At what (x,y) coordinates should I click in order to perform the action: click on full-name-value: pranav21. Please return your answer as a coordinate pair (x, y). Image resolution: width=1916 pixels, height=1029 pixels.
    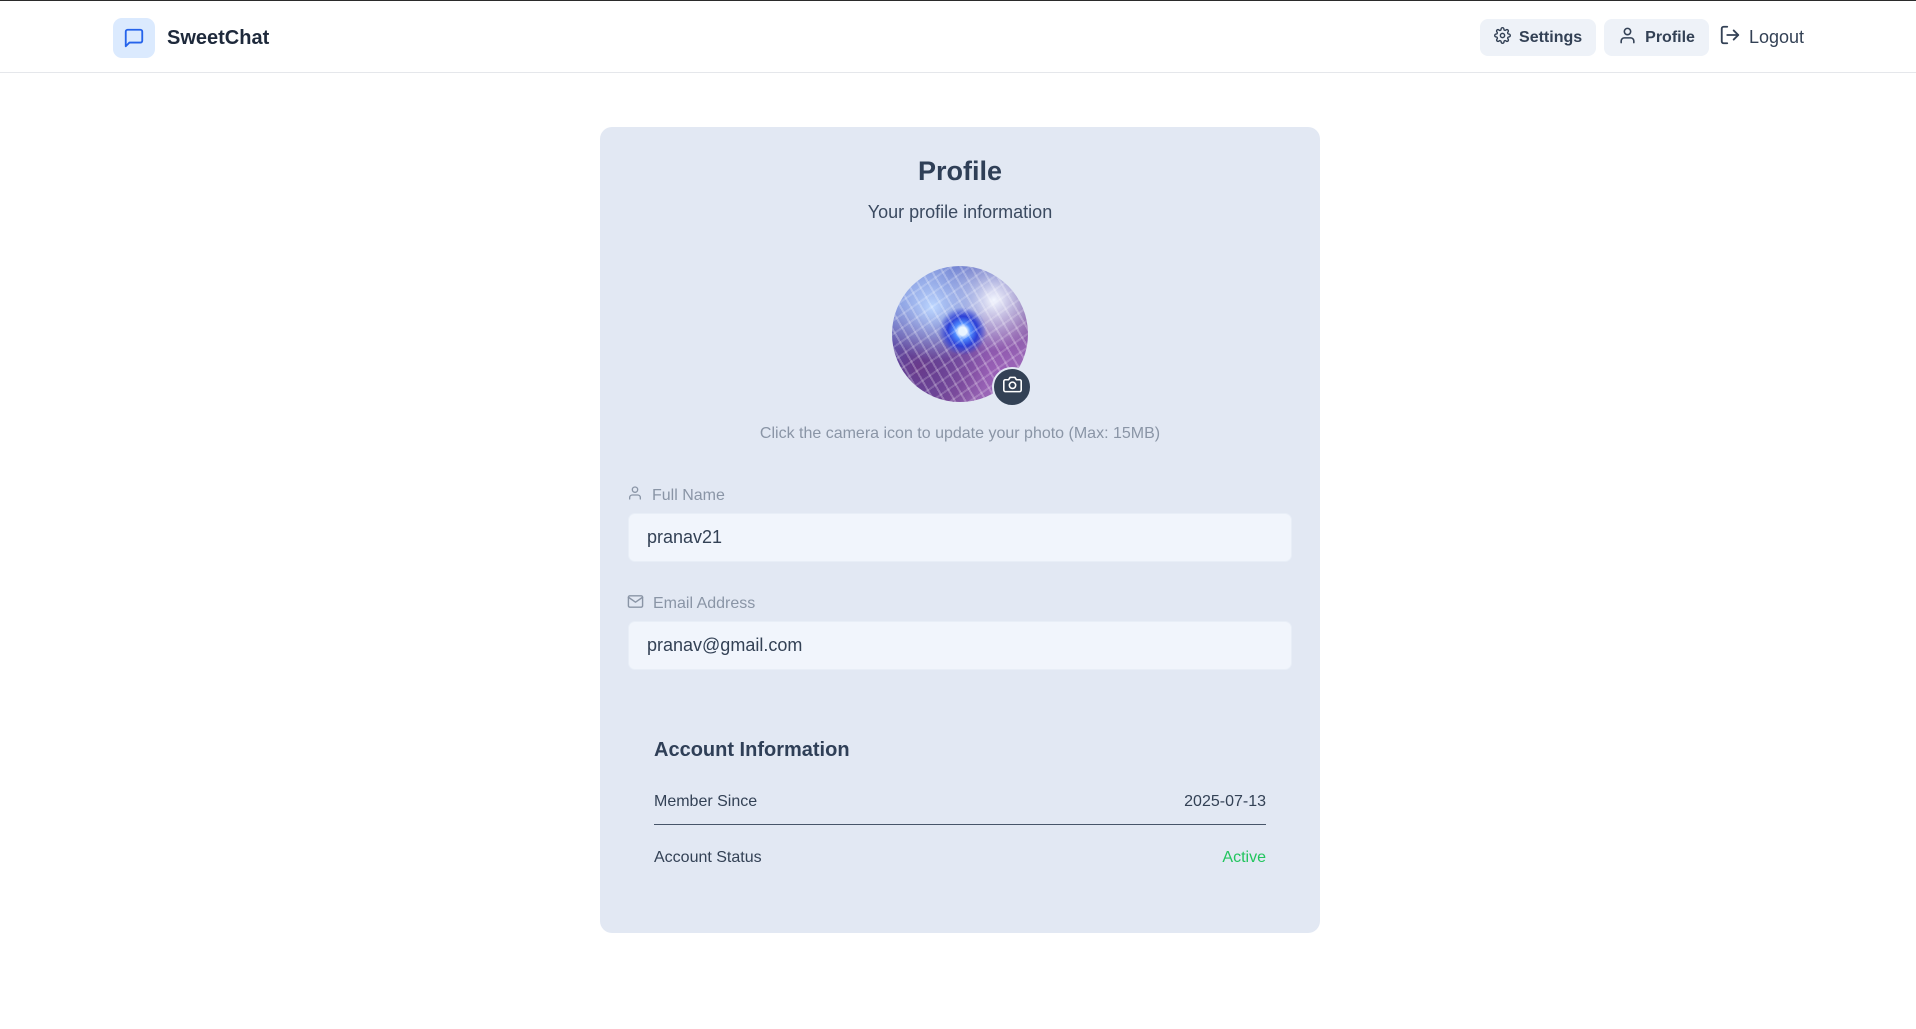
    Looking at the image, I should click on (685, 537).